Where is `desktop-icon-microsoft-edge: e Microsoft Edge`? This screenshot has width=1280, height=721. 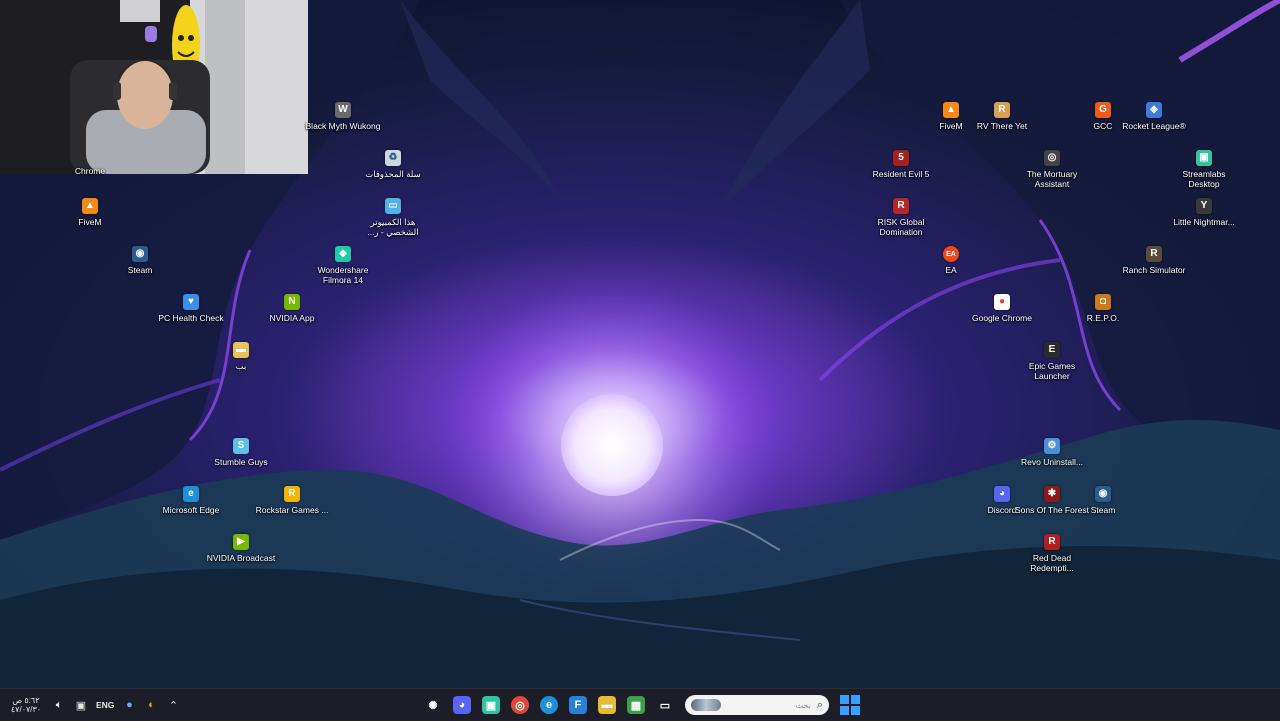
desktop-icon-microsoft-edge: e Microsoft Edge is located at coordinates (191, 500).